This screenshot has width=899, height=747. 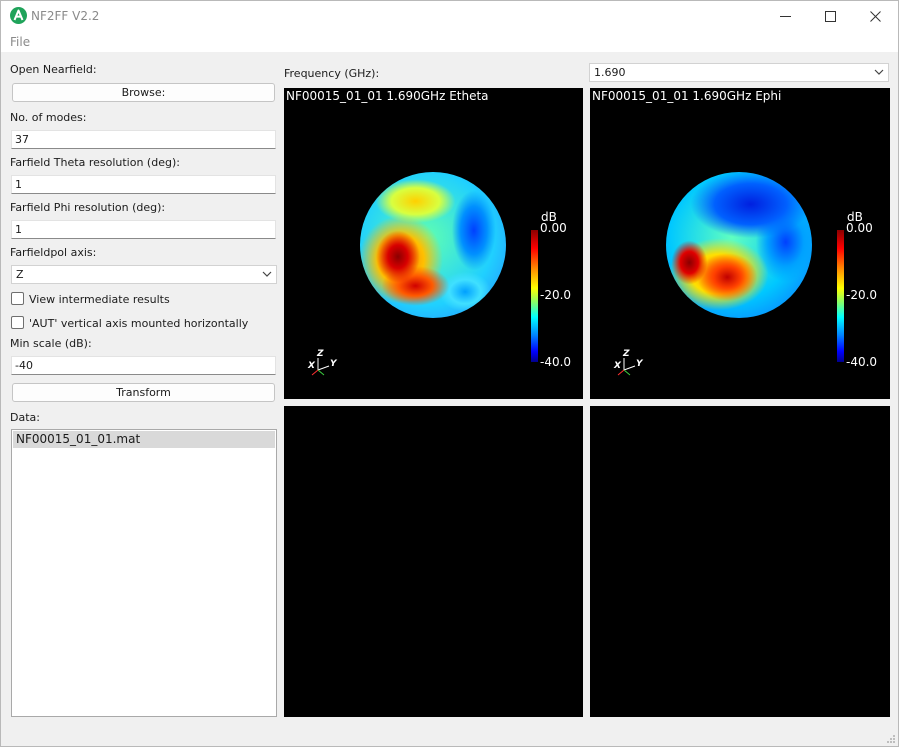 I want to click on minimize-icon, so click(x=785, y=16).